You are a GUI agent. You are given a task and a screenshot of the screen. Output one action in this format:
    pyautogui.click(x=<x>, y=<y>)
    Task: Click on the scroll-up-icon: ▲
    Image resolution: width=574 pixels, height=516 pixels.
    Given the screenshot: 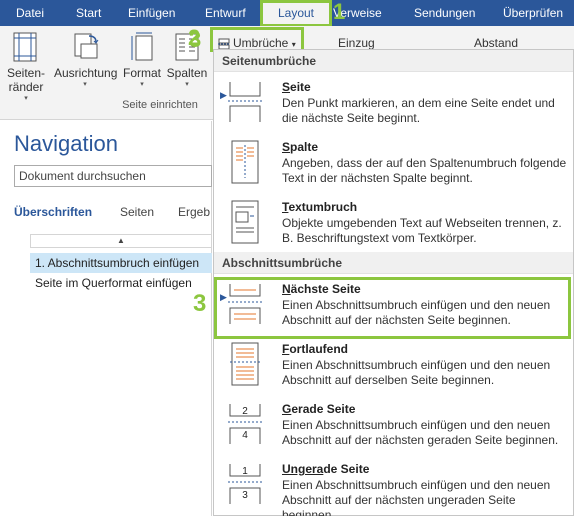 What is the action you would take?
    pyautogui.click(x=121, y=241)
    